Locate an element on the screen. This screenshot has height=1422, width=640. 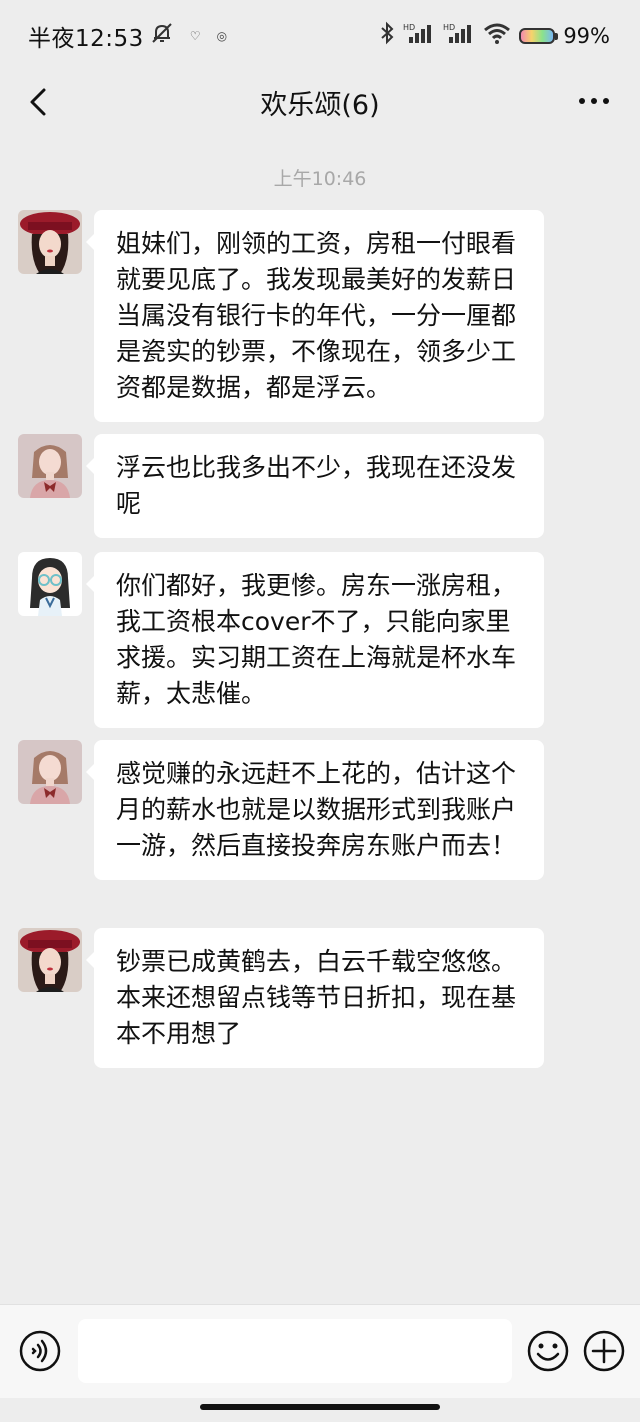
back-arrow-icon is located at coordinates (42, 102).